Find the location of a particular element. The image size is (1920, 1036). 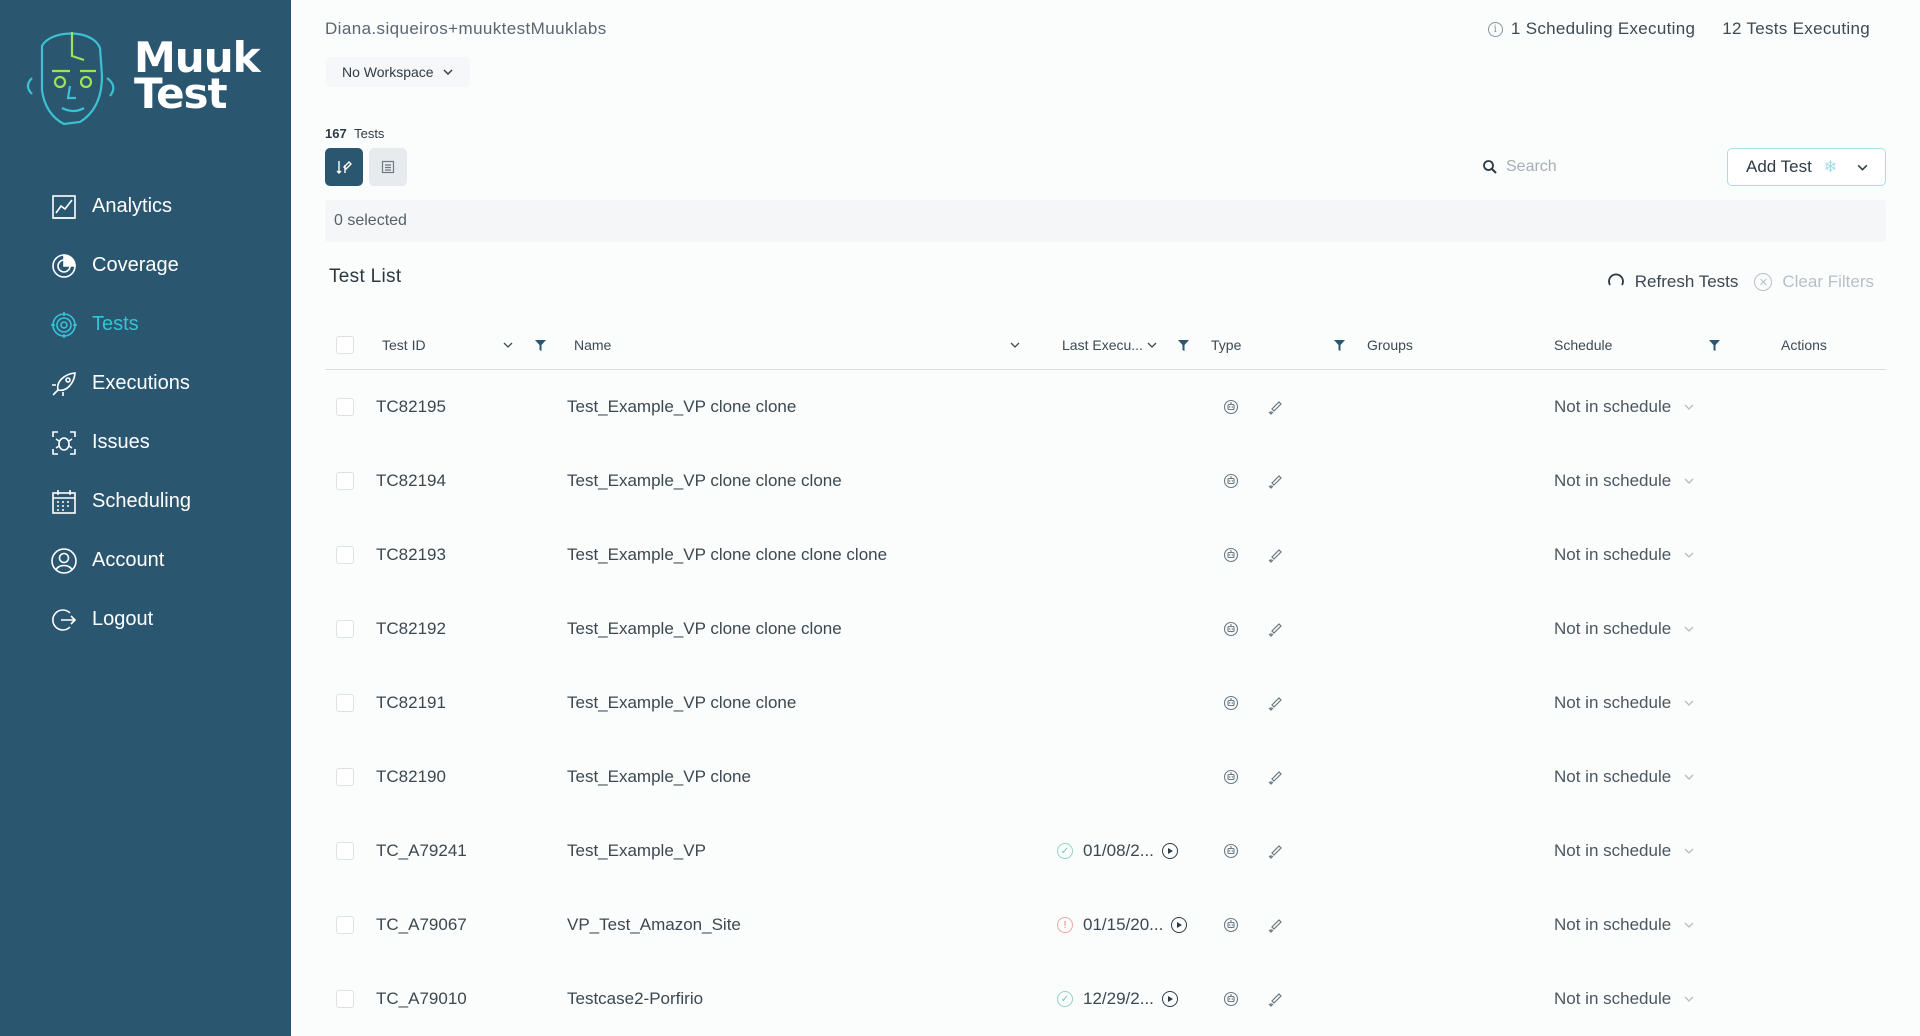

scheduling-status: 1 Scheduling Executing is located at coordinates (1603, 29).